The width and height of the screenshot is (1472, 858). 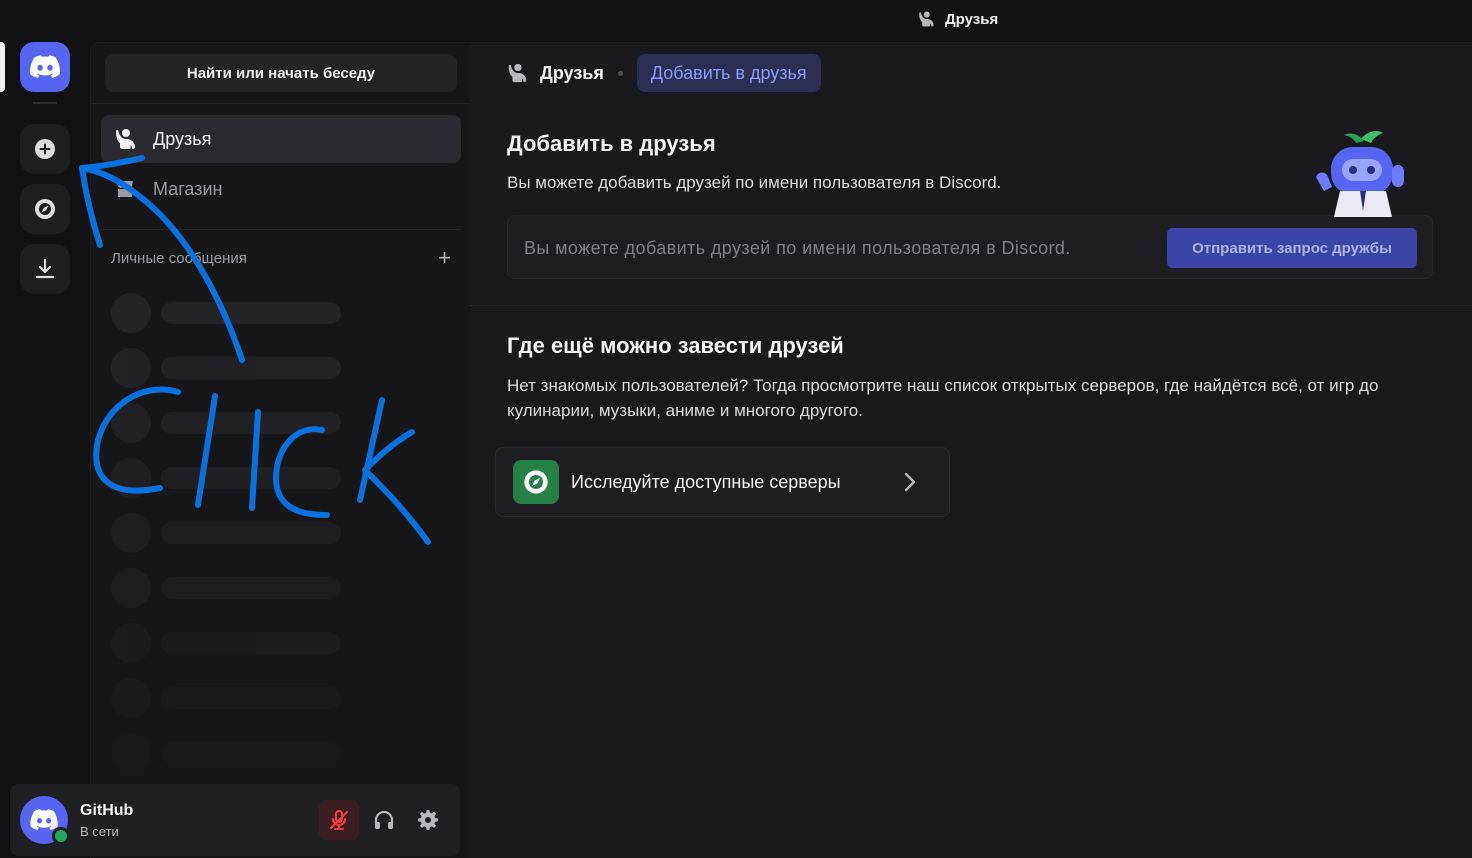 I want to click on gear-icon, so click(x=428, y=820).